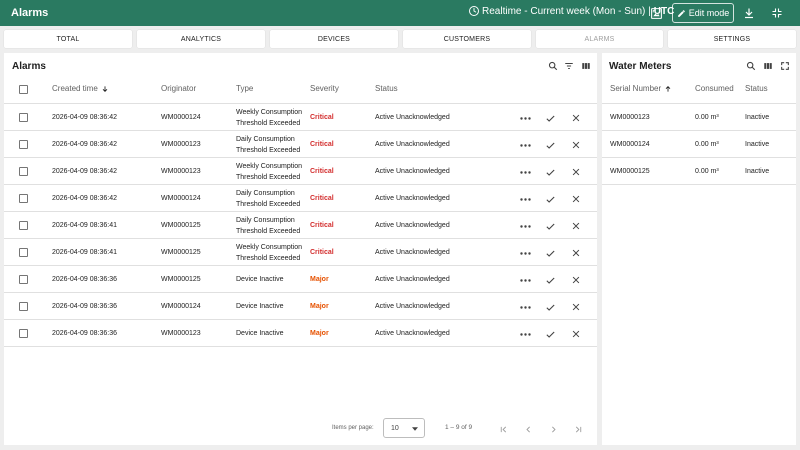 The height and width of the screenshot is (450, 800). I want to click on first-page-icon, so click(503, 429).